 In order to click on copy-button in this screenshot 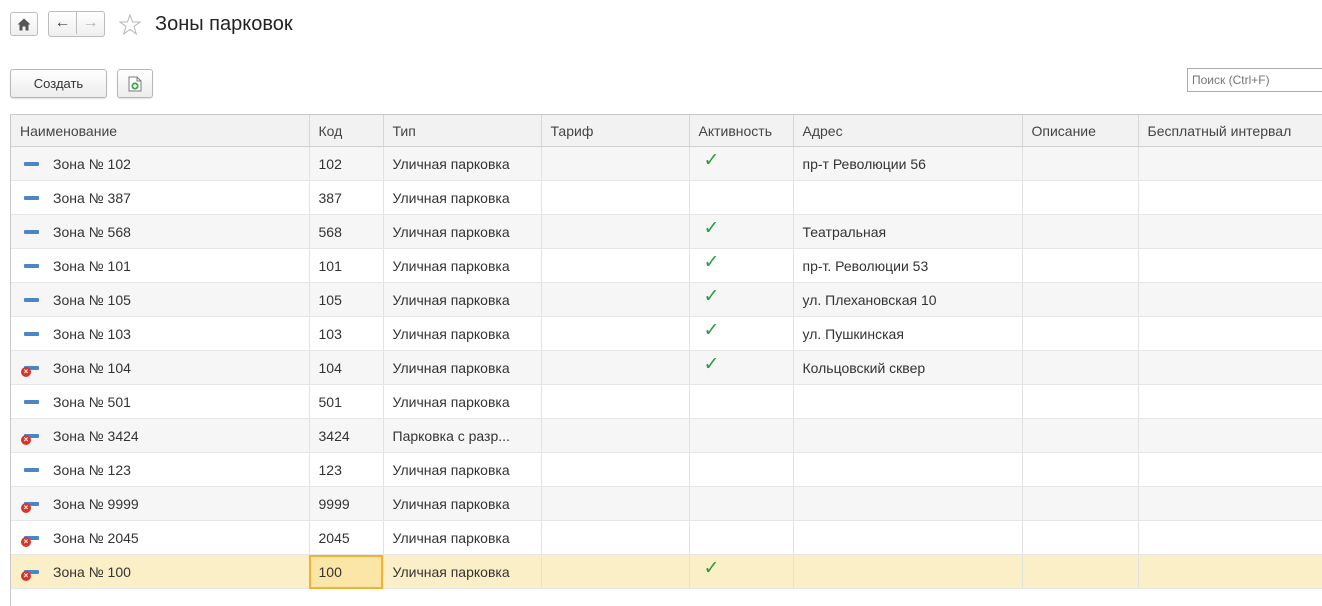, I will do `click(135, 83)`.